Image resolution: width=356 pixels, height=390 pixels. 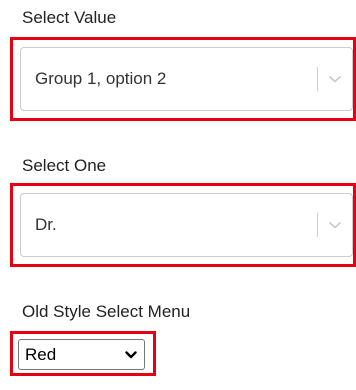 What do you see at coordinates (101, 78) in the screenshot?
I see `select-value-selected: Group 1, option 2` at bounding box center [101, 78].